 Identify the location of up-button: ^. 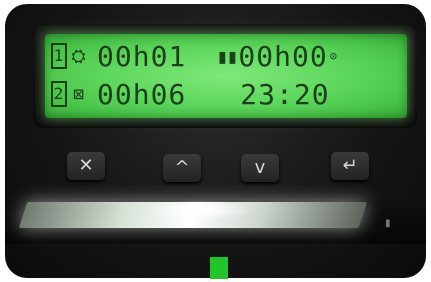
(182, 168).